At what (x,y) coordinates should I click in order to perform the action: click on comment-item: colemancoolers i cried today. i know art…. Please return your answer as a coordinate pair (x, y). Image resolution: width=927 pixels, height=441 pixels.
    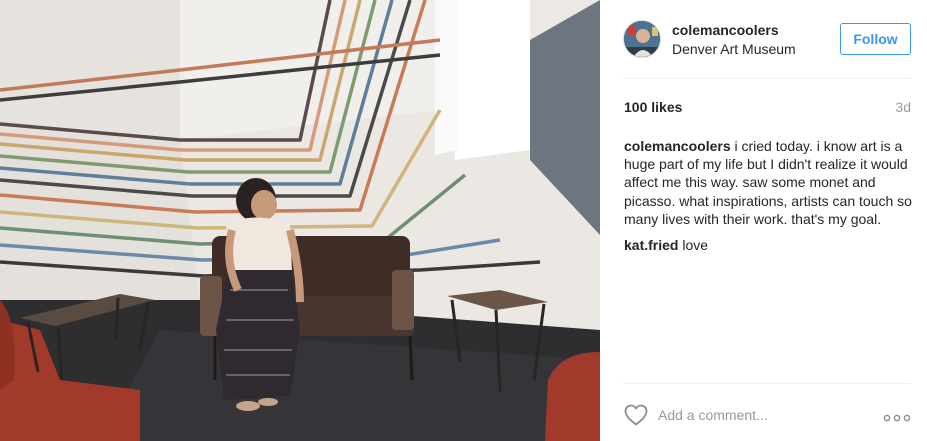
    Looking at the image, I should click on (769, 182).